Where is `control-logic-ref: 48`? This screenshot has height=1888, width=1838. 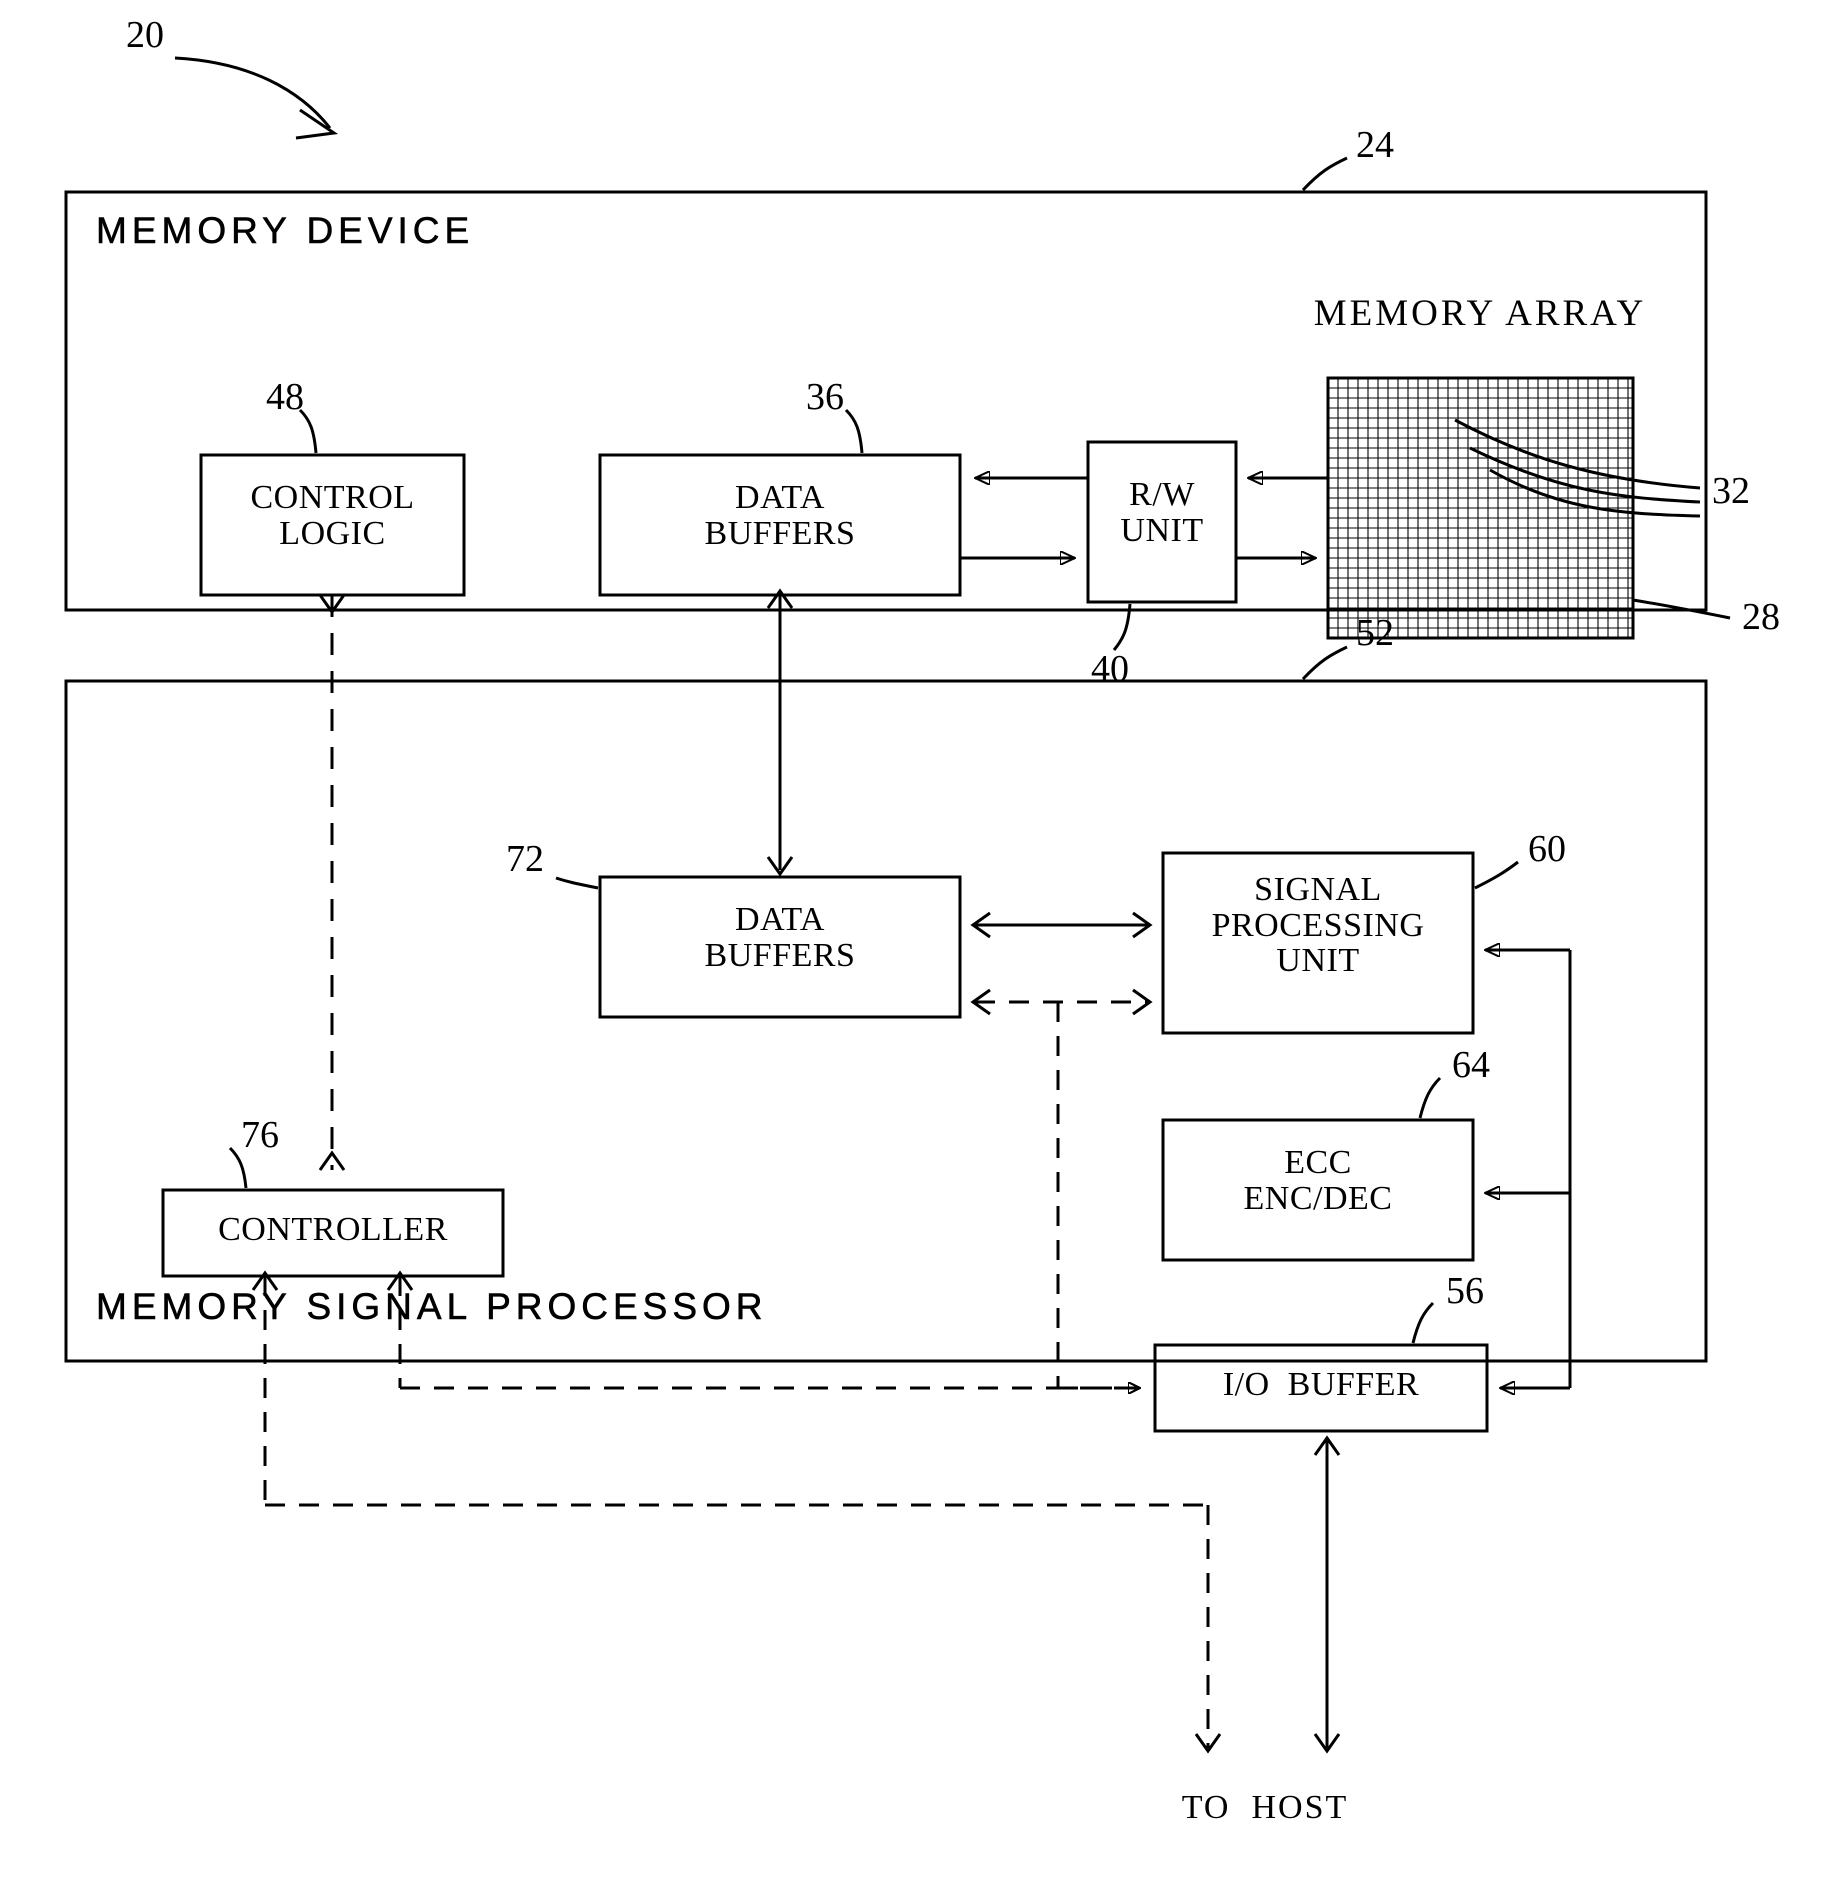 control-logic-ref: 48 is located at coordinates (285, 397).